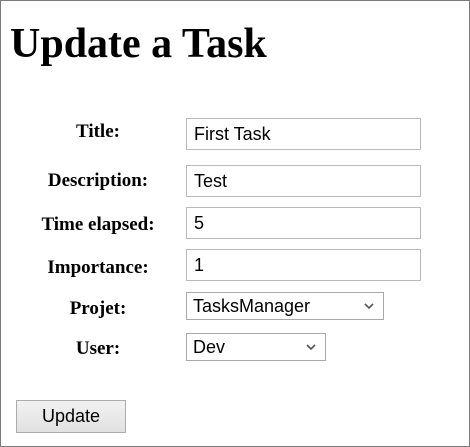 The width and height of the screenshot is (470, 447). Describe the element at coordinates (71, 416) in the screenshot. I see `update-button: Update` at that location.